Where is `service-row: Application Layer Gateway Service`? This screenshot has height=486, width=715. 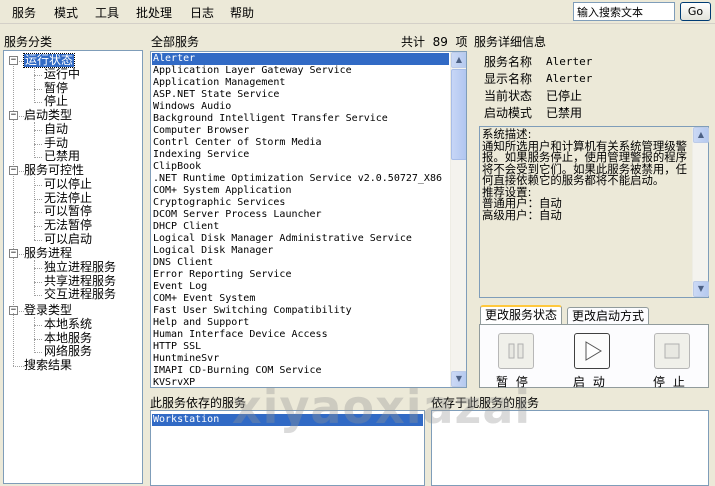 service-row: Application Layer Gateway Service is located at coordinates (300, 71).